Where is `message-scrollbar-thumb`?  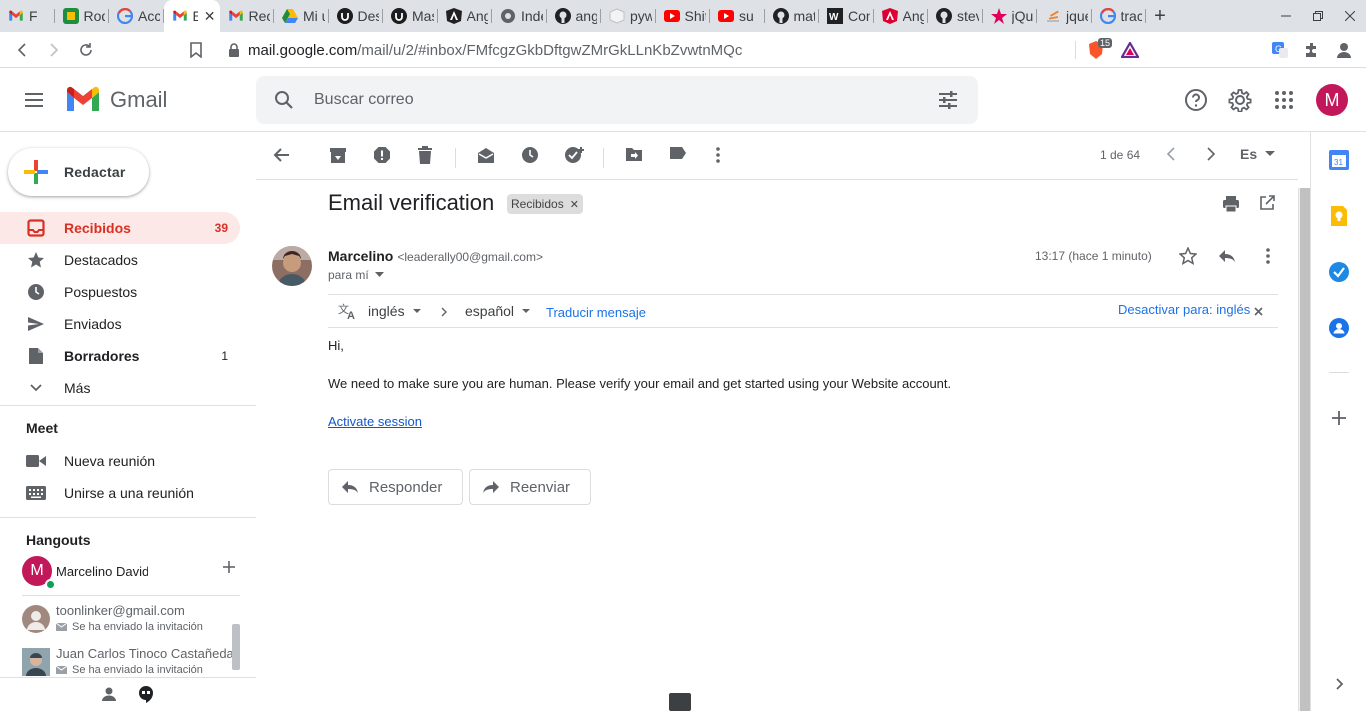 message-scrollbar-thumb is located at coordinates (1305, 449).